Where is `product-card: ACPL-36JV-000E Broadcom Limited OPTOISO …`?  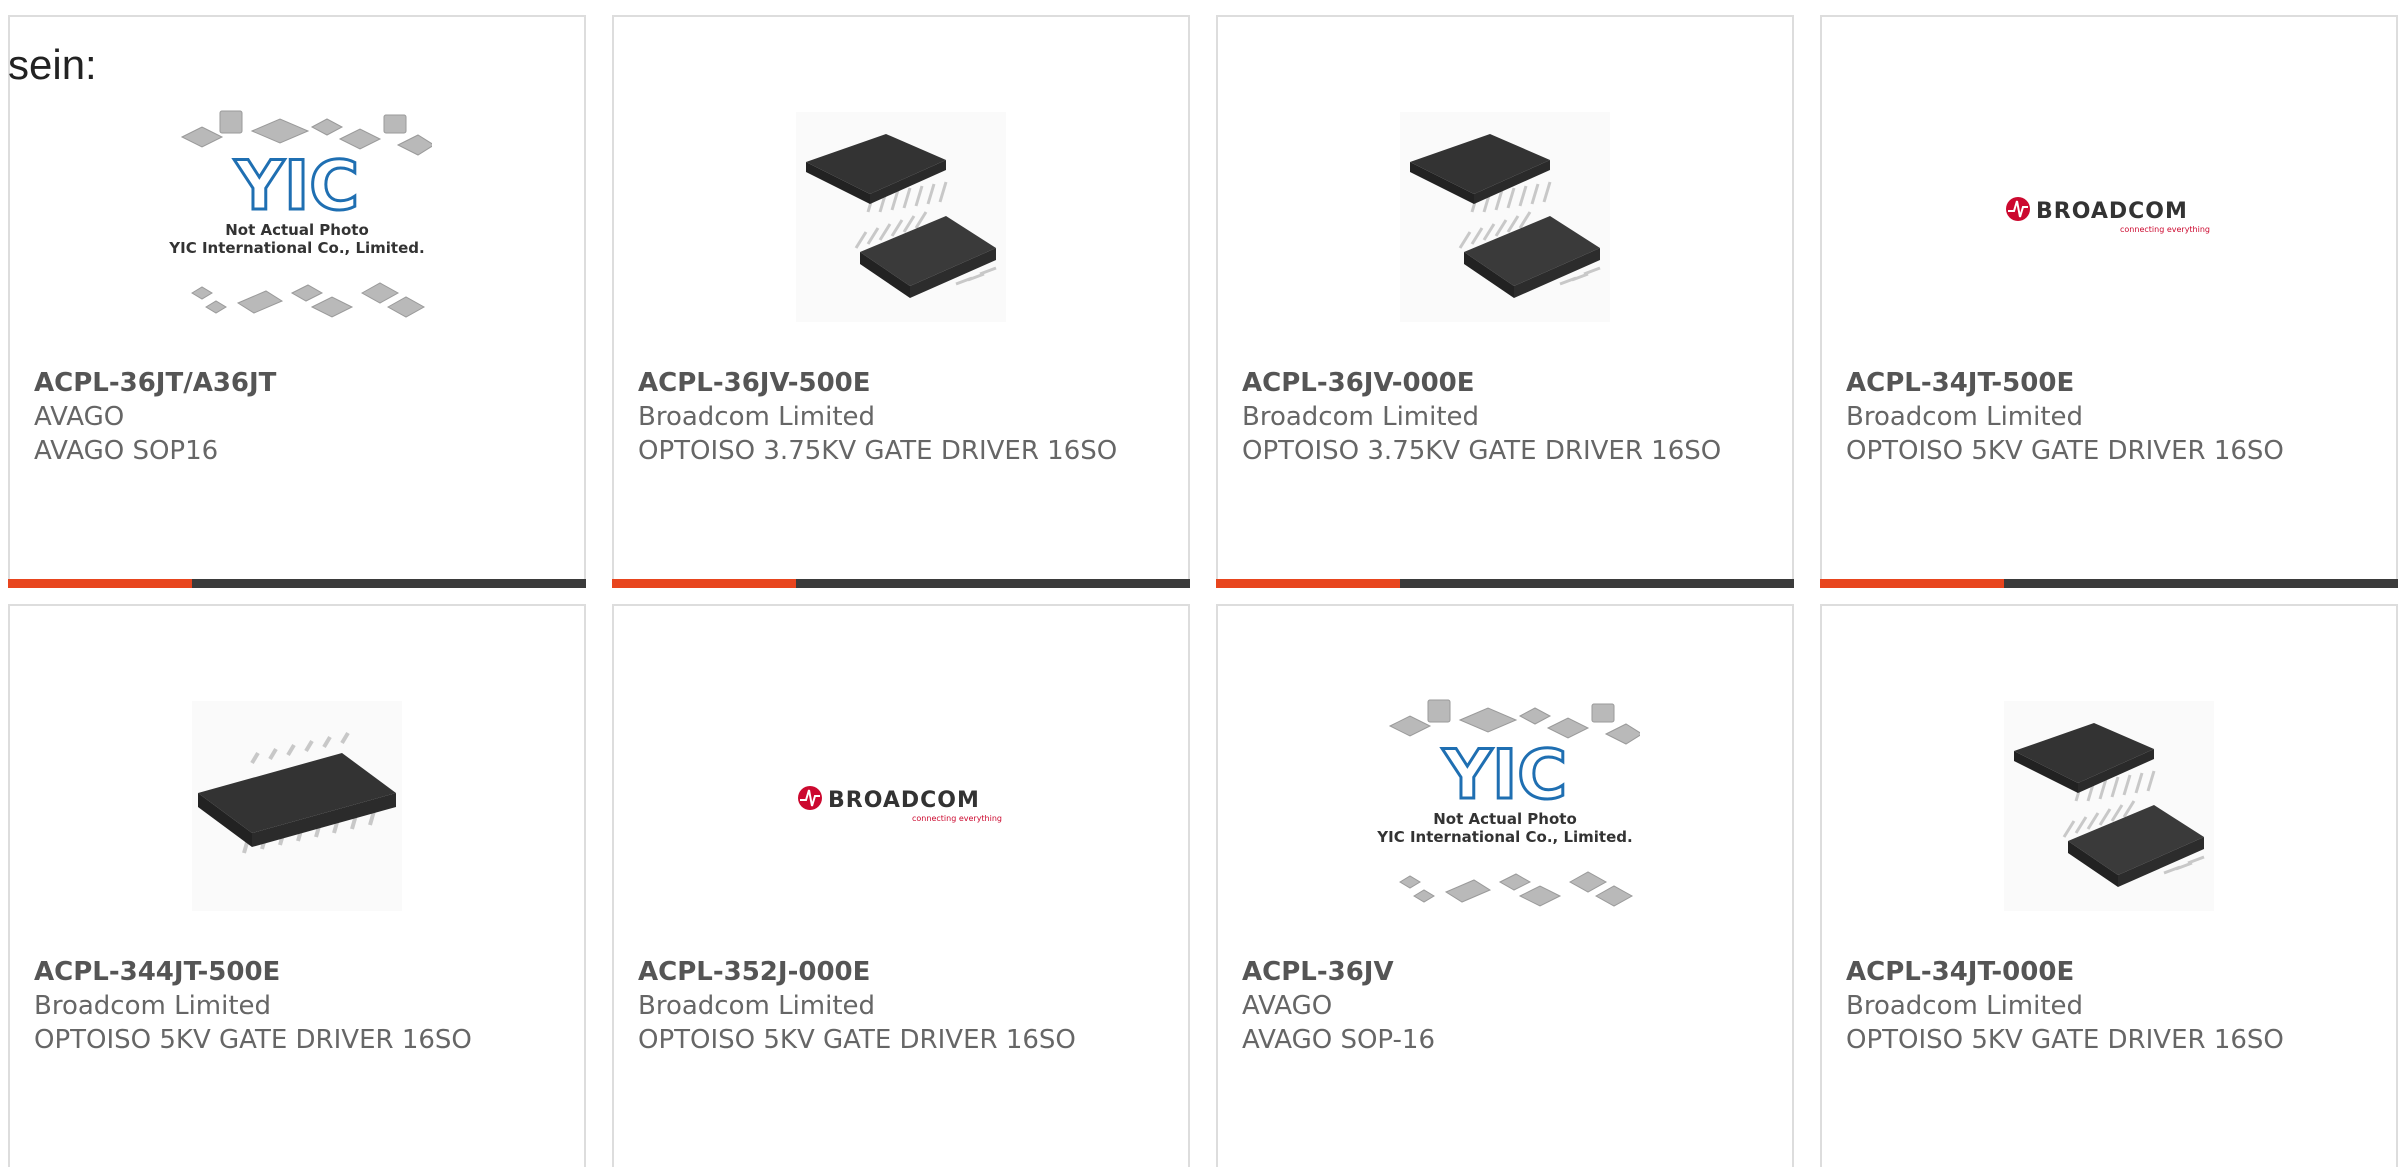 product-card: ACPL-36JV-000E Broadcom Limited OPTOISO … is located at coordinates (1505, 301).